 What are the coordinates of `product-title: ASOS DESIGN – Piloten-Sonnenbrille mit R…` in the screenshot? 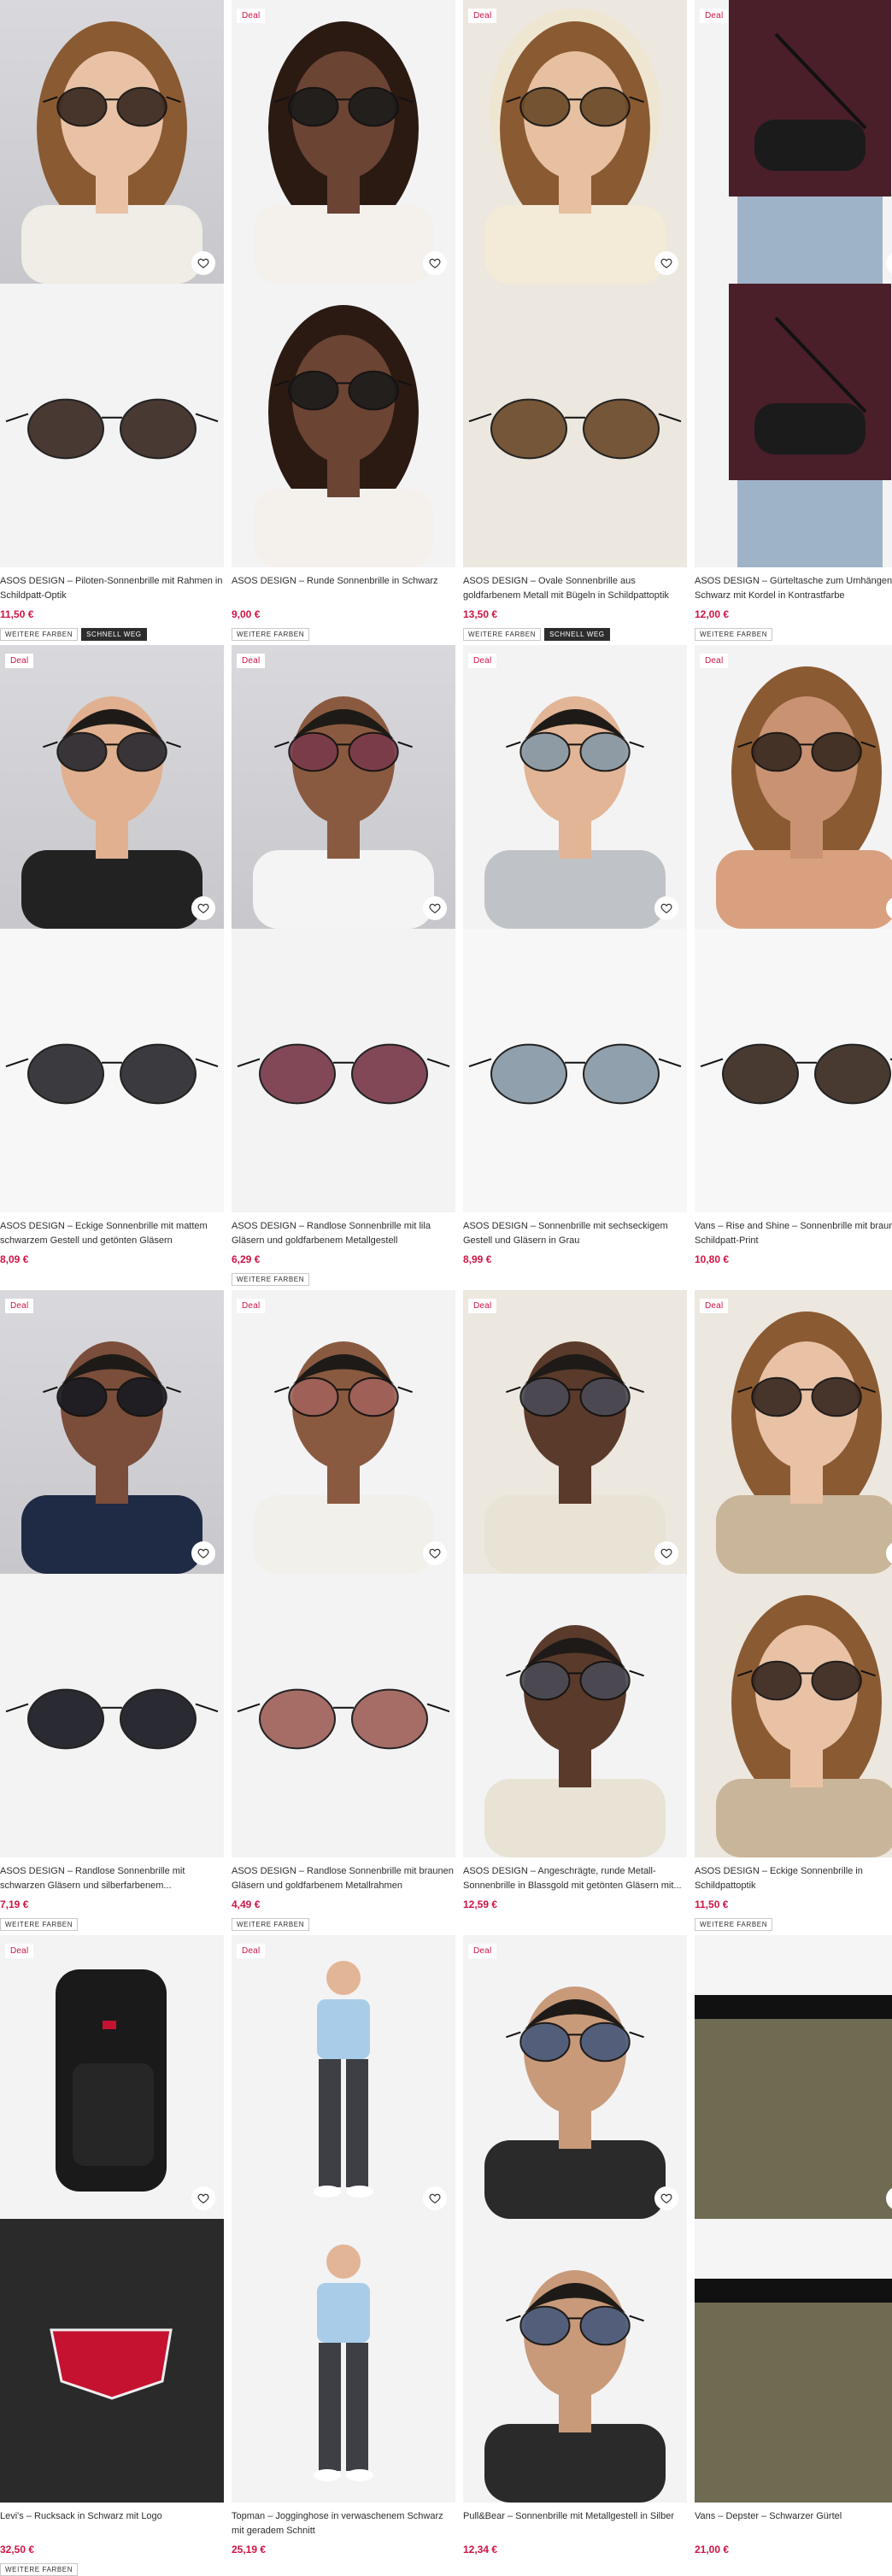 It's located at (112, 588).